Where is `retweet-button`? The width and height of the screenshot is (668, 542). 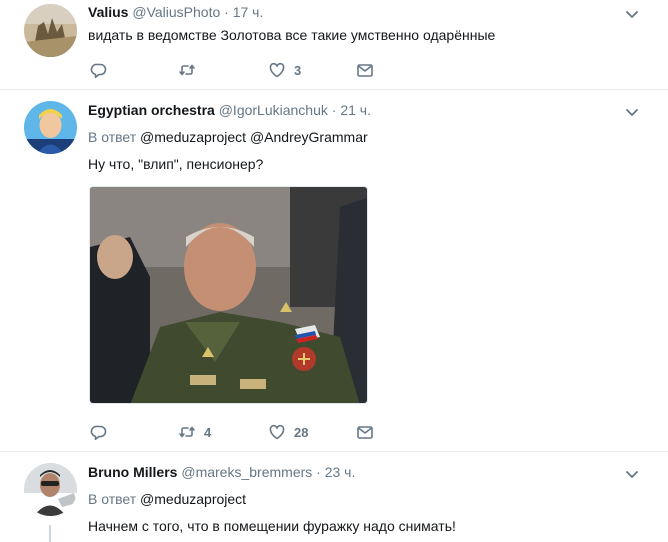
retweet-button is located at coordinates (191, 70).